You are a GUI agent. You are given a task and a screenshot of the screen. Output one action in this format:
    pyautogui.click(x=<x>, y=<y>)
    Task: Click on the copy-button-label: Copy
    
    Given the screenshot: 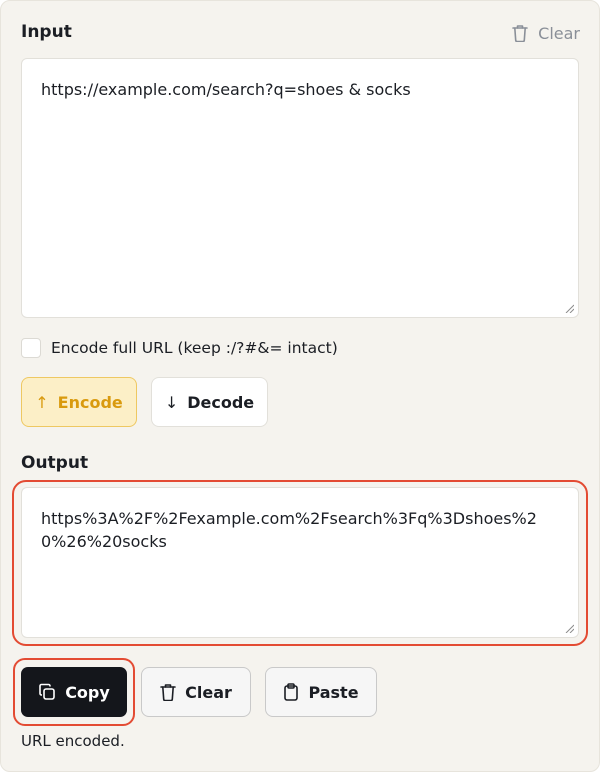 What is the action you would take?
    pyautogui.click(x=87, y=692)
    